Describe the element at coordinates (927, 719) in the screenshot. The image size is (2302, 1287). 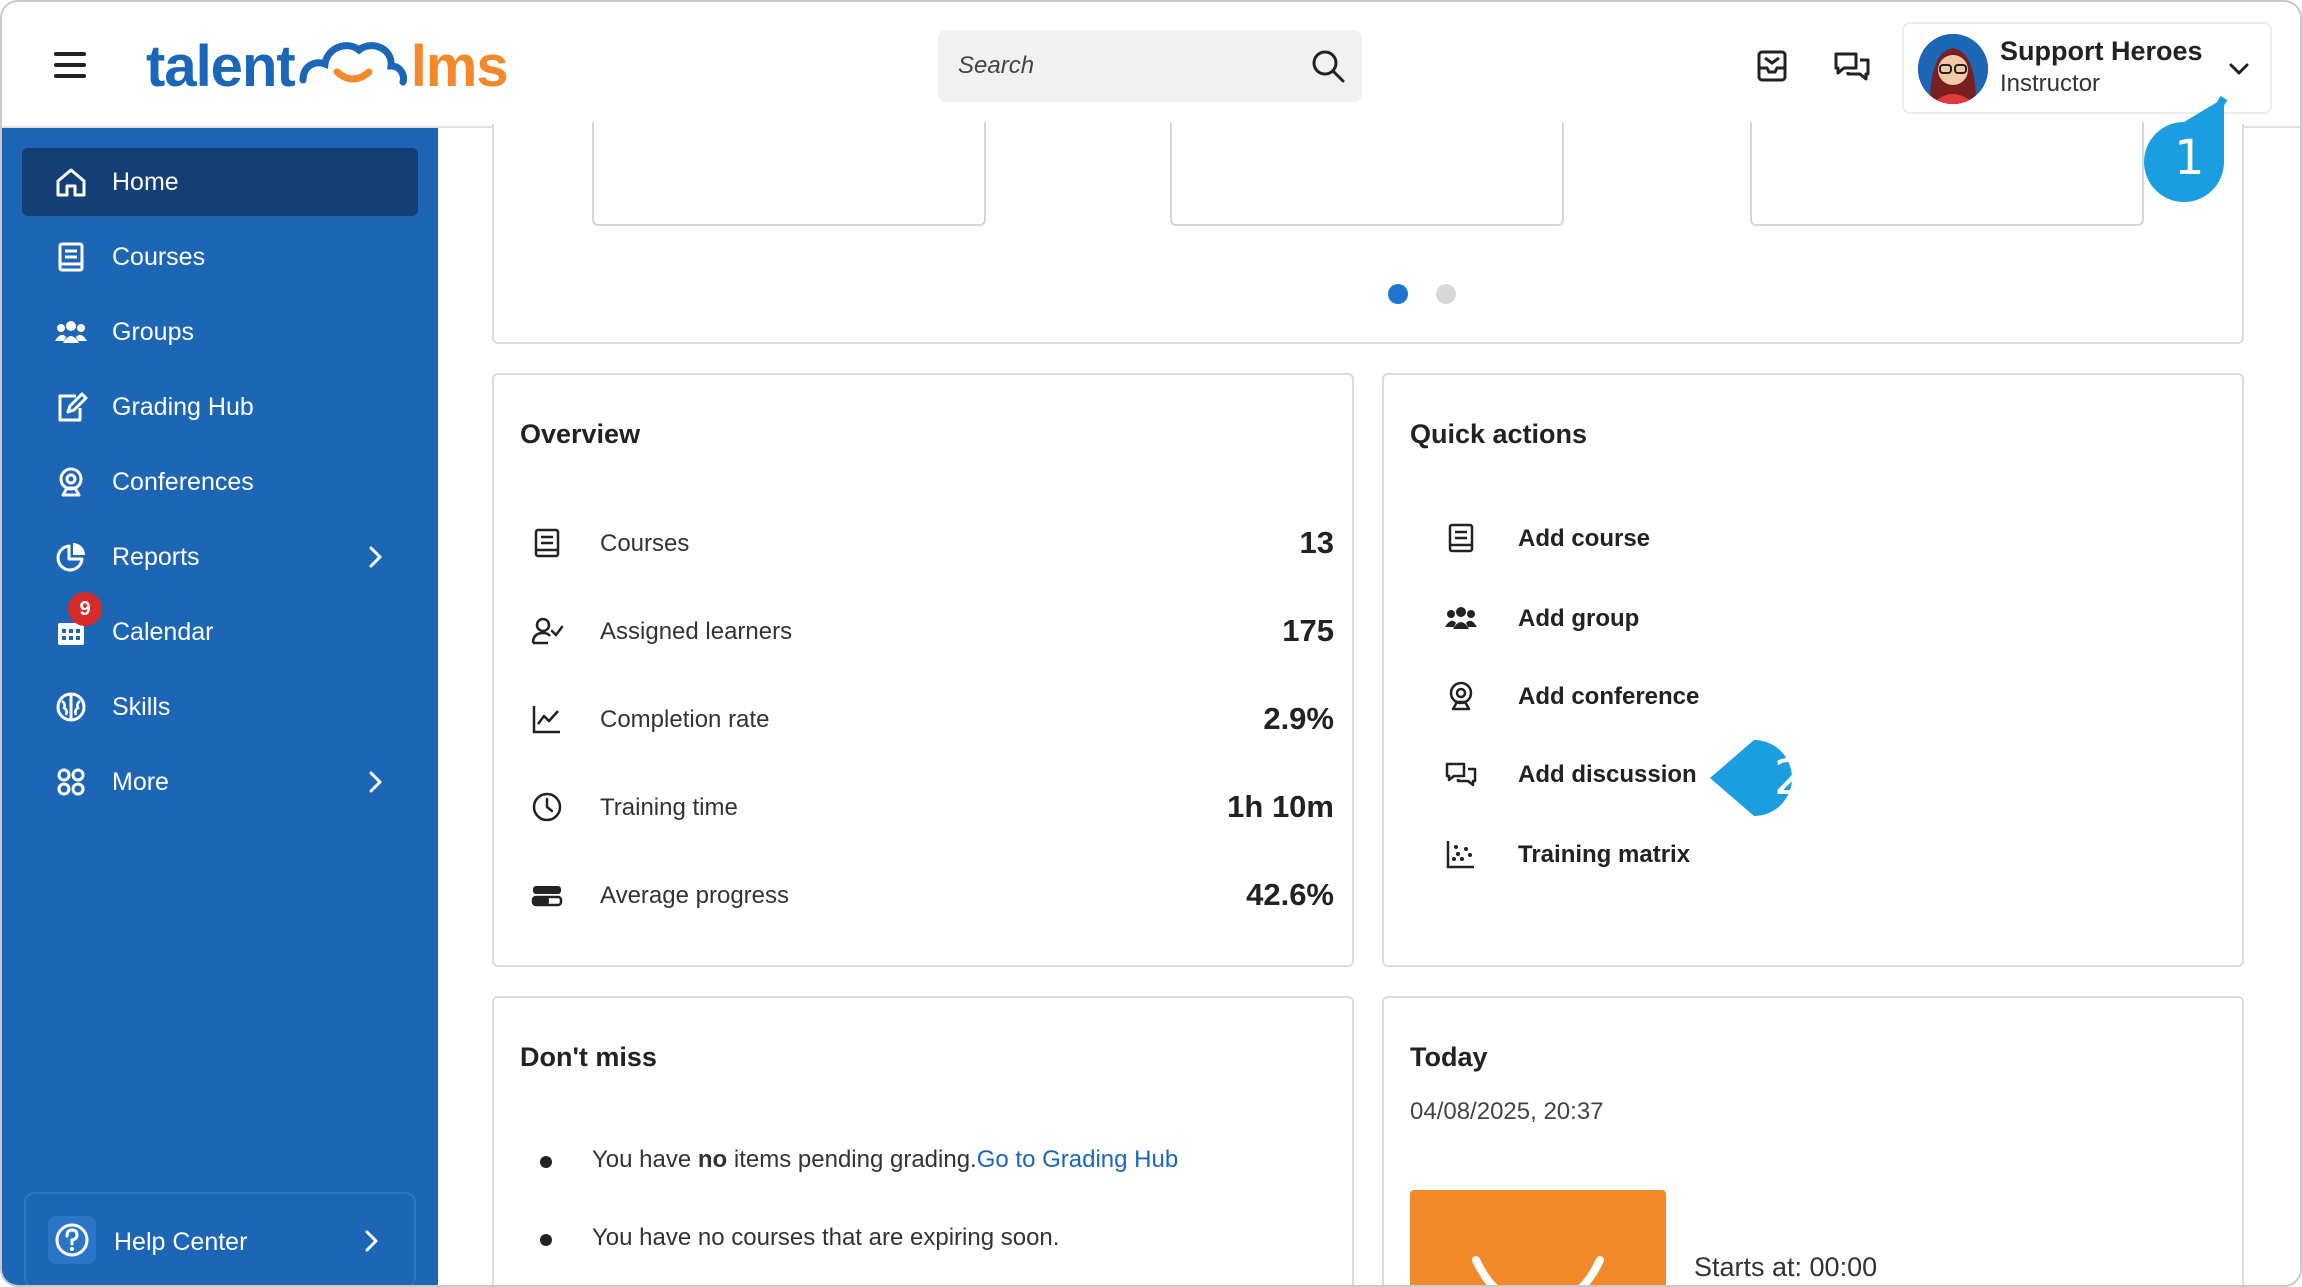
I see `overview-row-completion: Completion rate 2.9%` at that location.